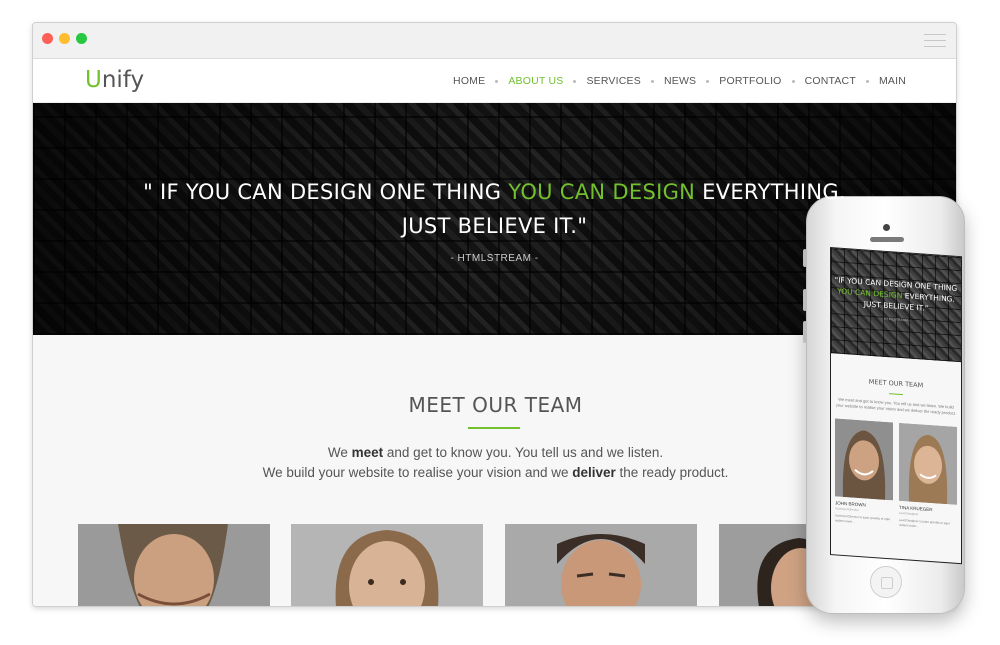 The image size is (1000, 645). Describe the element at coordinates (613, 81) in the screenshot. I see `nav-item-services: SERVICES` at that location.